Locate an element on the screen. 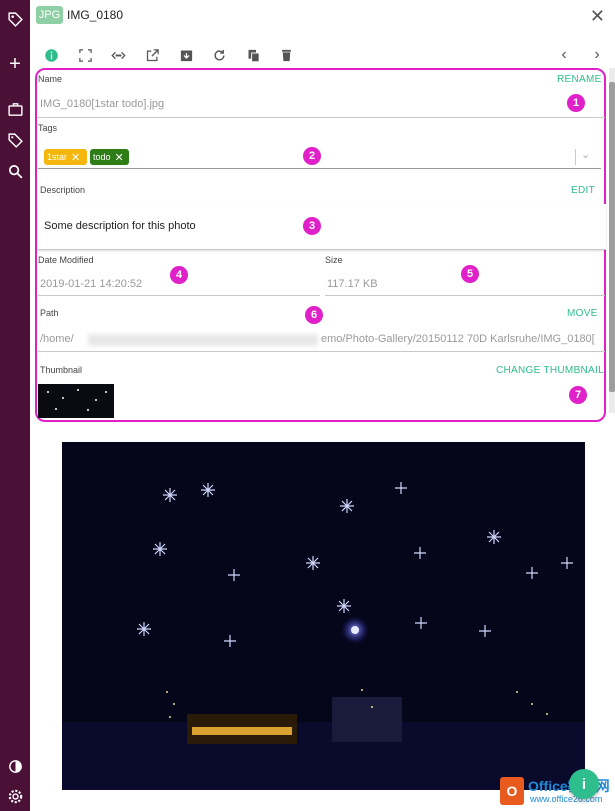 Image resolution: width=615 pixels, height=811 pixels. gear-icon is located at coordinates (15, 796).